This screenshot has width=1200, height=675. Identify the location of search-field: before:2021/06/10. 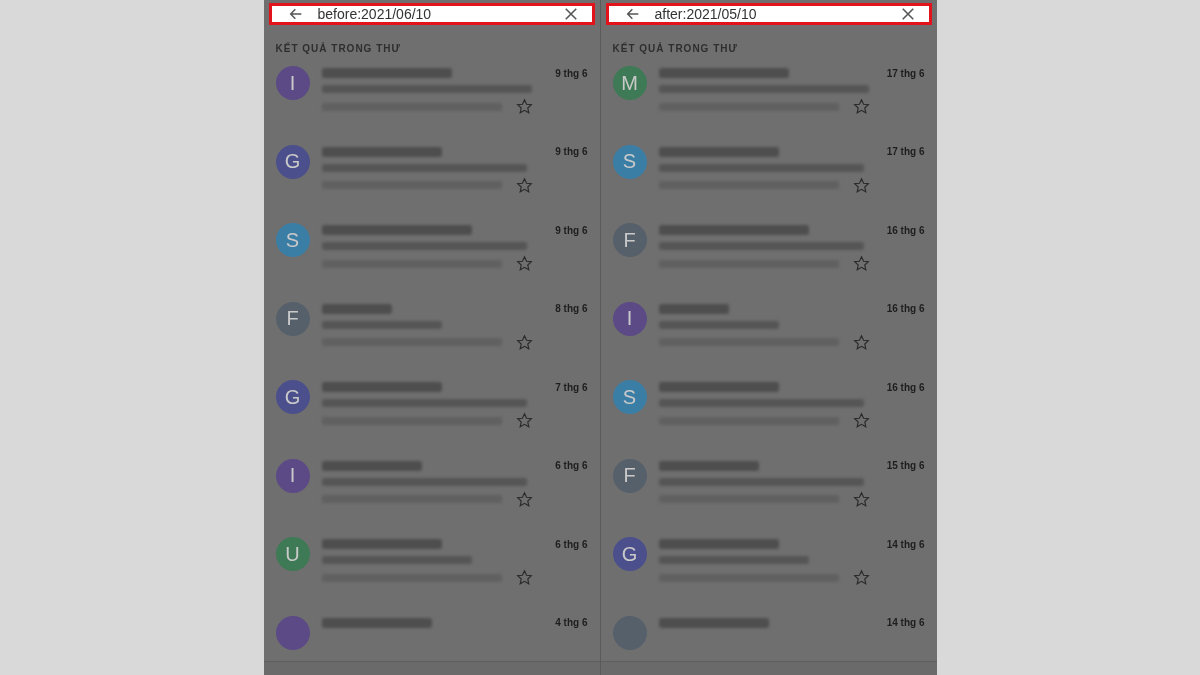
(433, 14).